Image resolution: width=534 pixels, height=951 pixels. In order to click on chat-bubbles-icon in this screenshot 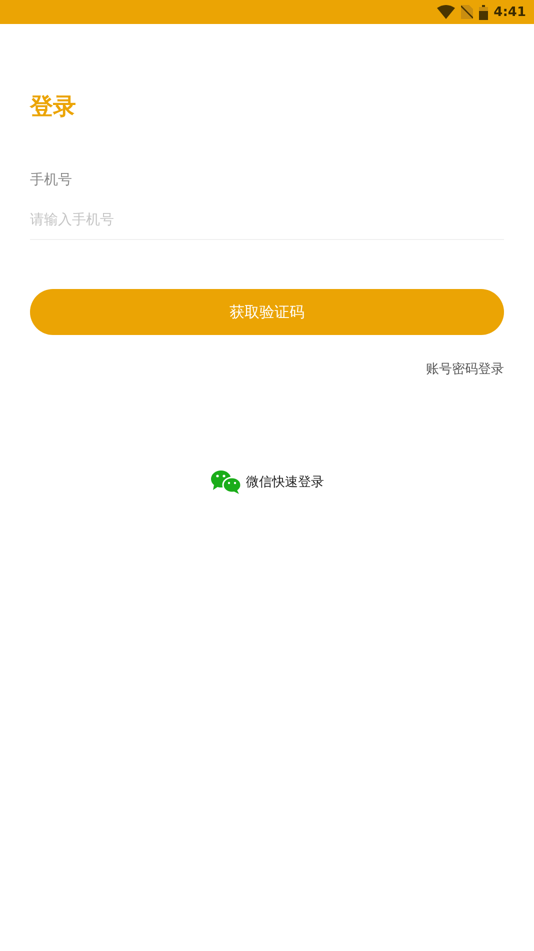, I will do `click(226, 482)`.